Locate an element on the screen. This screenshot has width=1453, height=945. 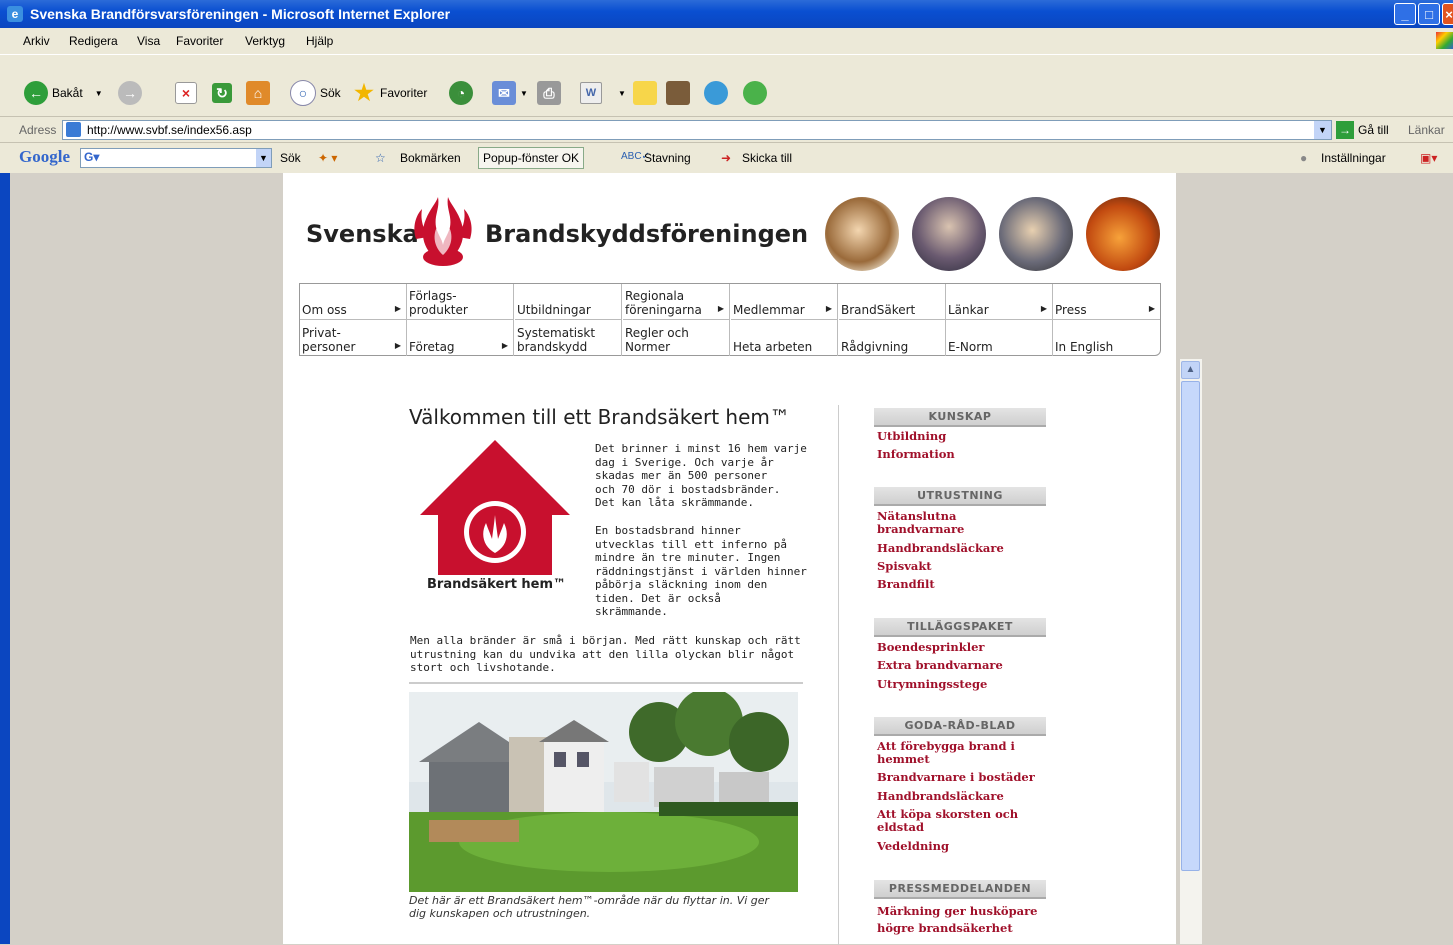
settings-icon: ● is located at coordinates (1304, 158).